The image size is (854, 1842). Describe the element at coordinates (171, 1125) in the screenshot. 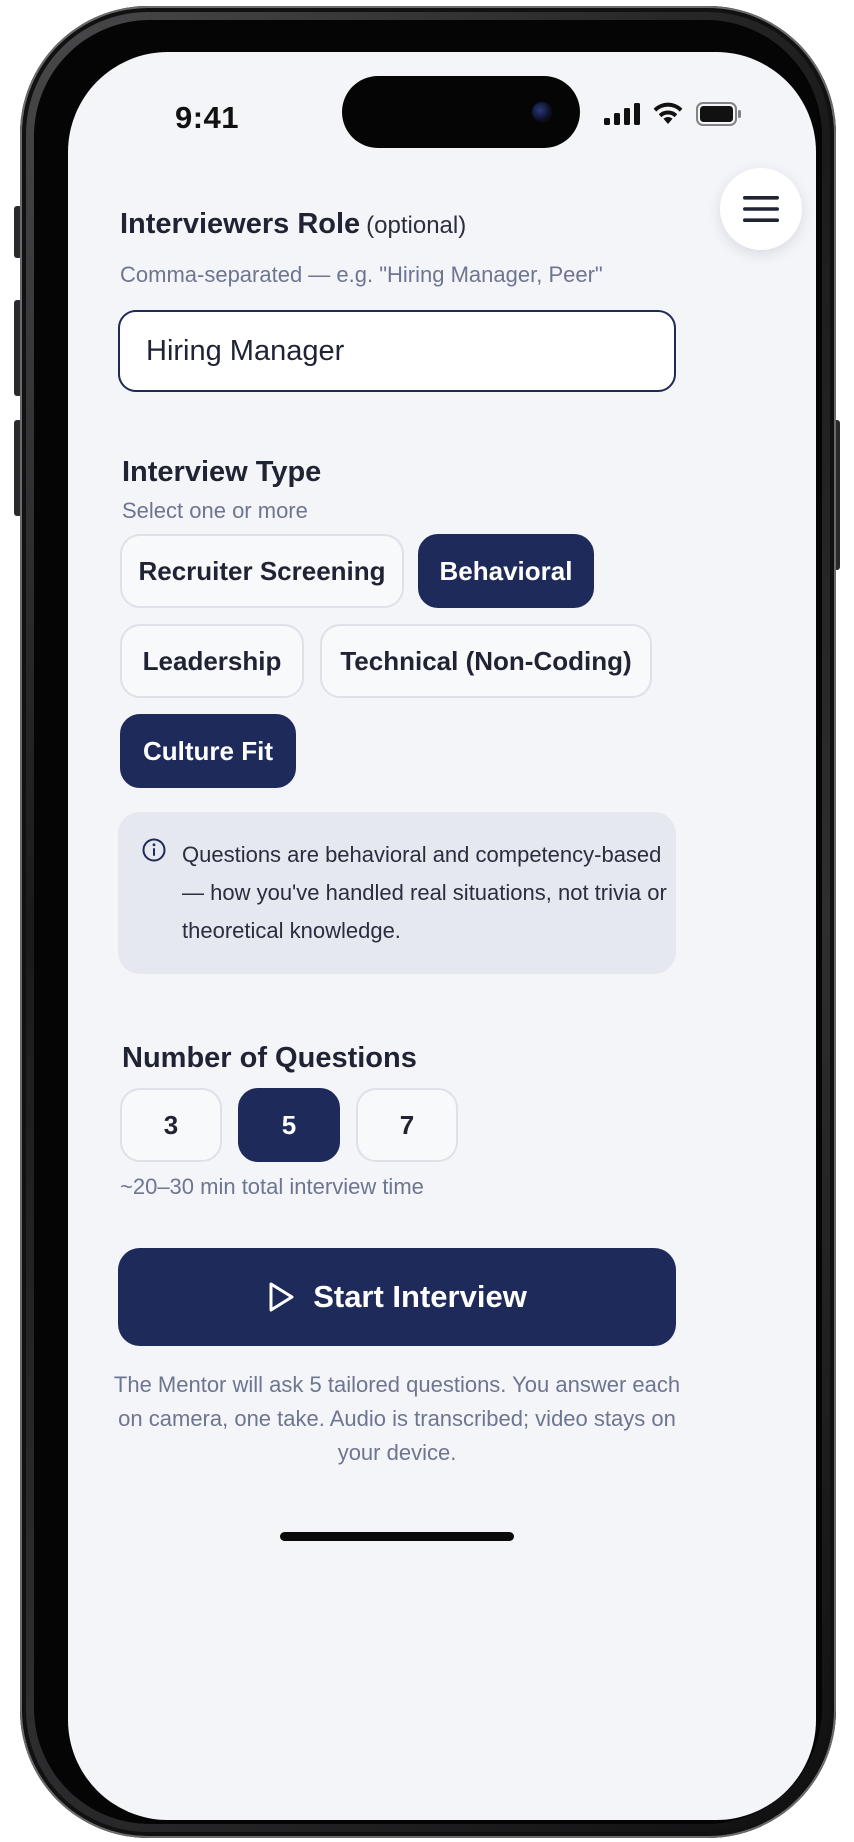

I see `question-count-3: 3` at that location.